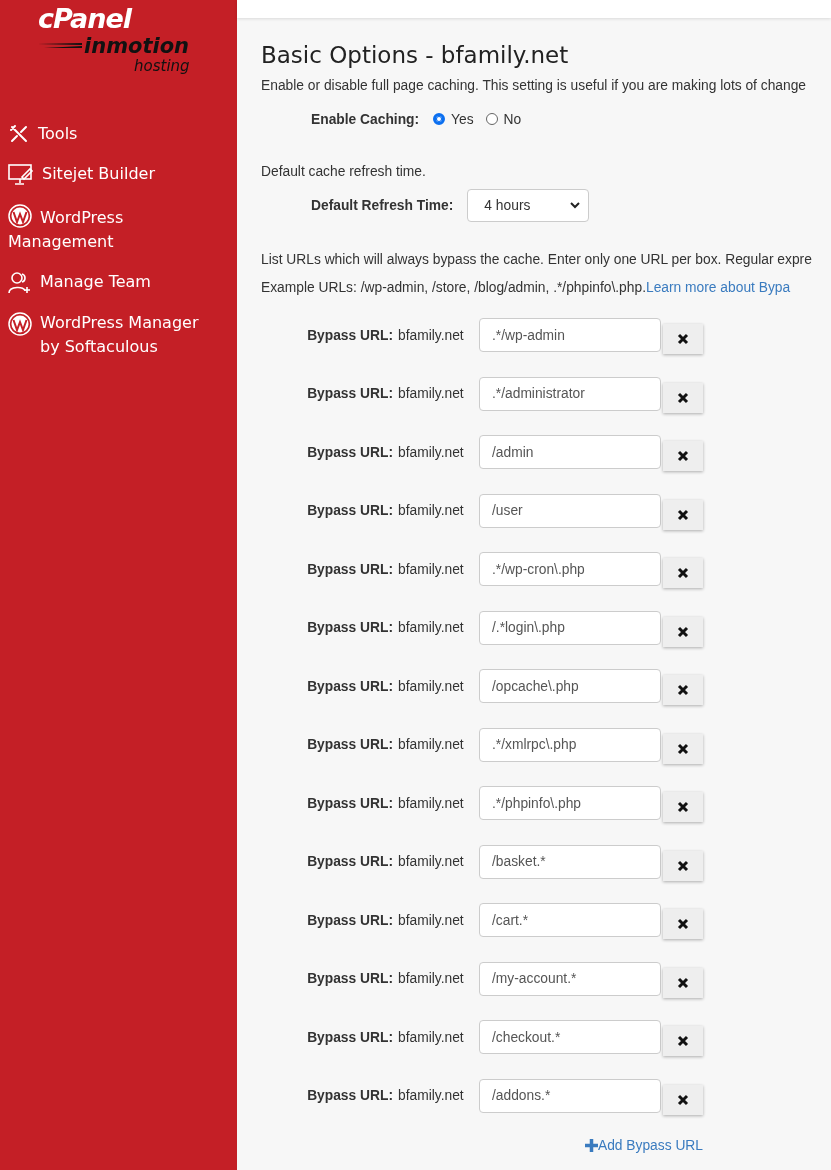 This screenshot has width=831, height=1170. What do you see at coordinates (137, 46) in the screenshot?
I see `inmotion-logo: inmotion` at bounding box center [137, 46].